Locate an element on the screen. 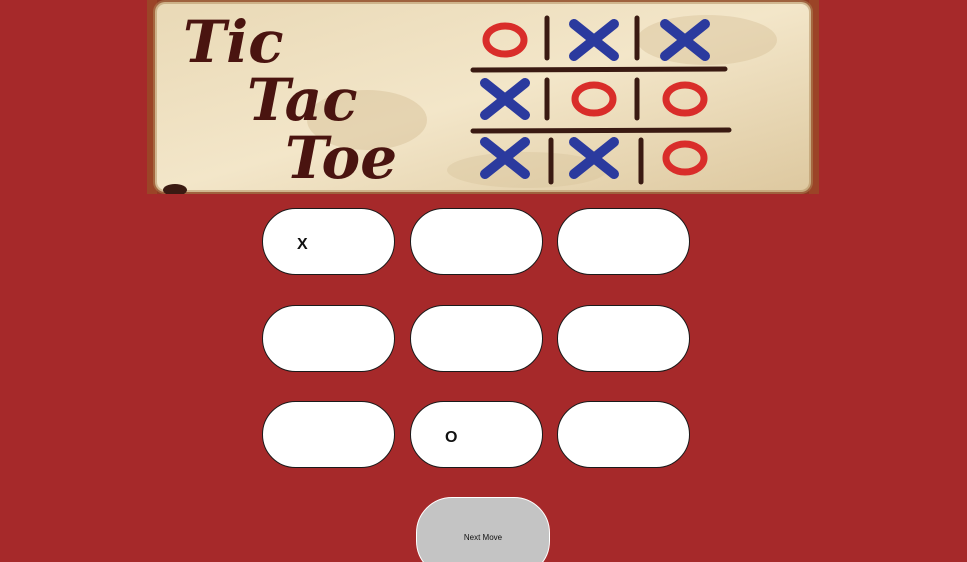 This screenshot has width=967, height=562. next-move-button: Next Move is located at coordinates (483, 529).